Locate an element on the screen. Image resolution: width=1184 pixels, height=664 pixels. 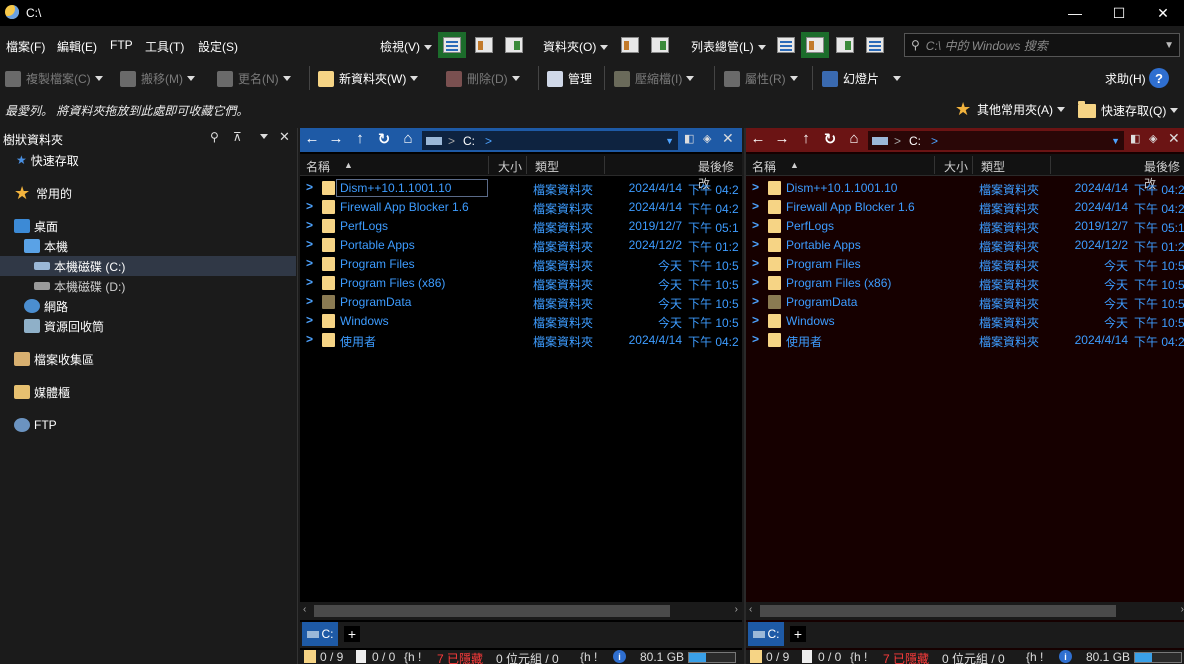
new-folder-button: 新資料夾(W) is located at coordinates (368, 78).